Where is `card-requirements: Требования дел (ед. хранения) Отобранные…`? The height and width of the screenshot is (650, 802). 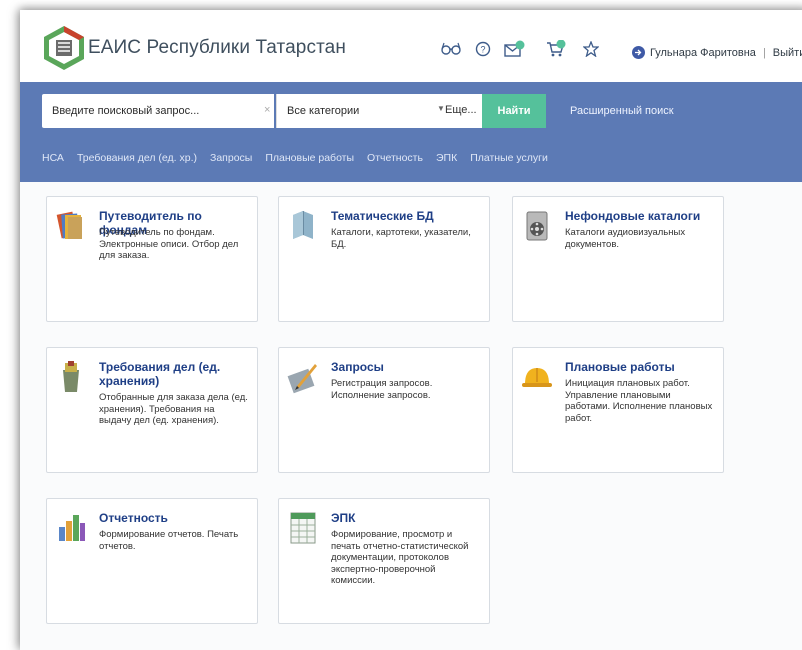
card-requirements: Требования дел (ед. хранения) Отобранные… is located at coordinates (152, 410).